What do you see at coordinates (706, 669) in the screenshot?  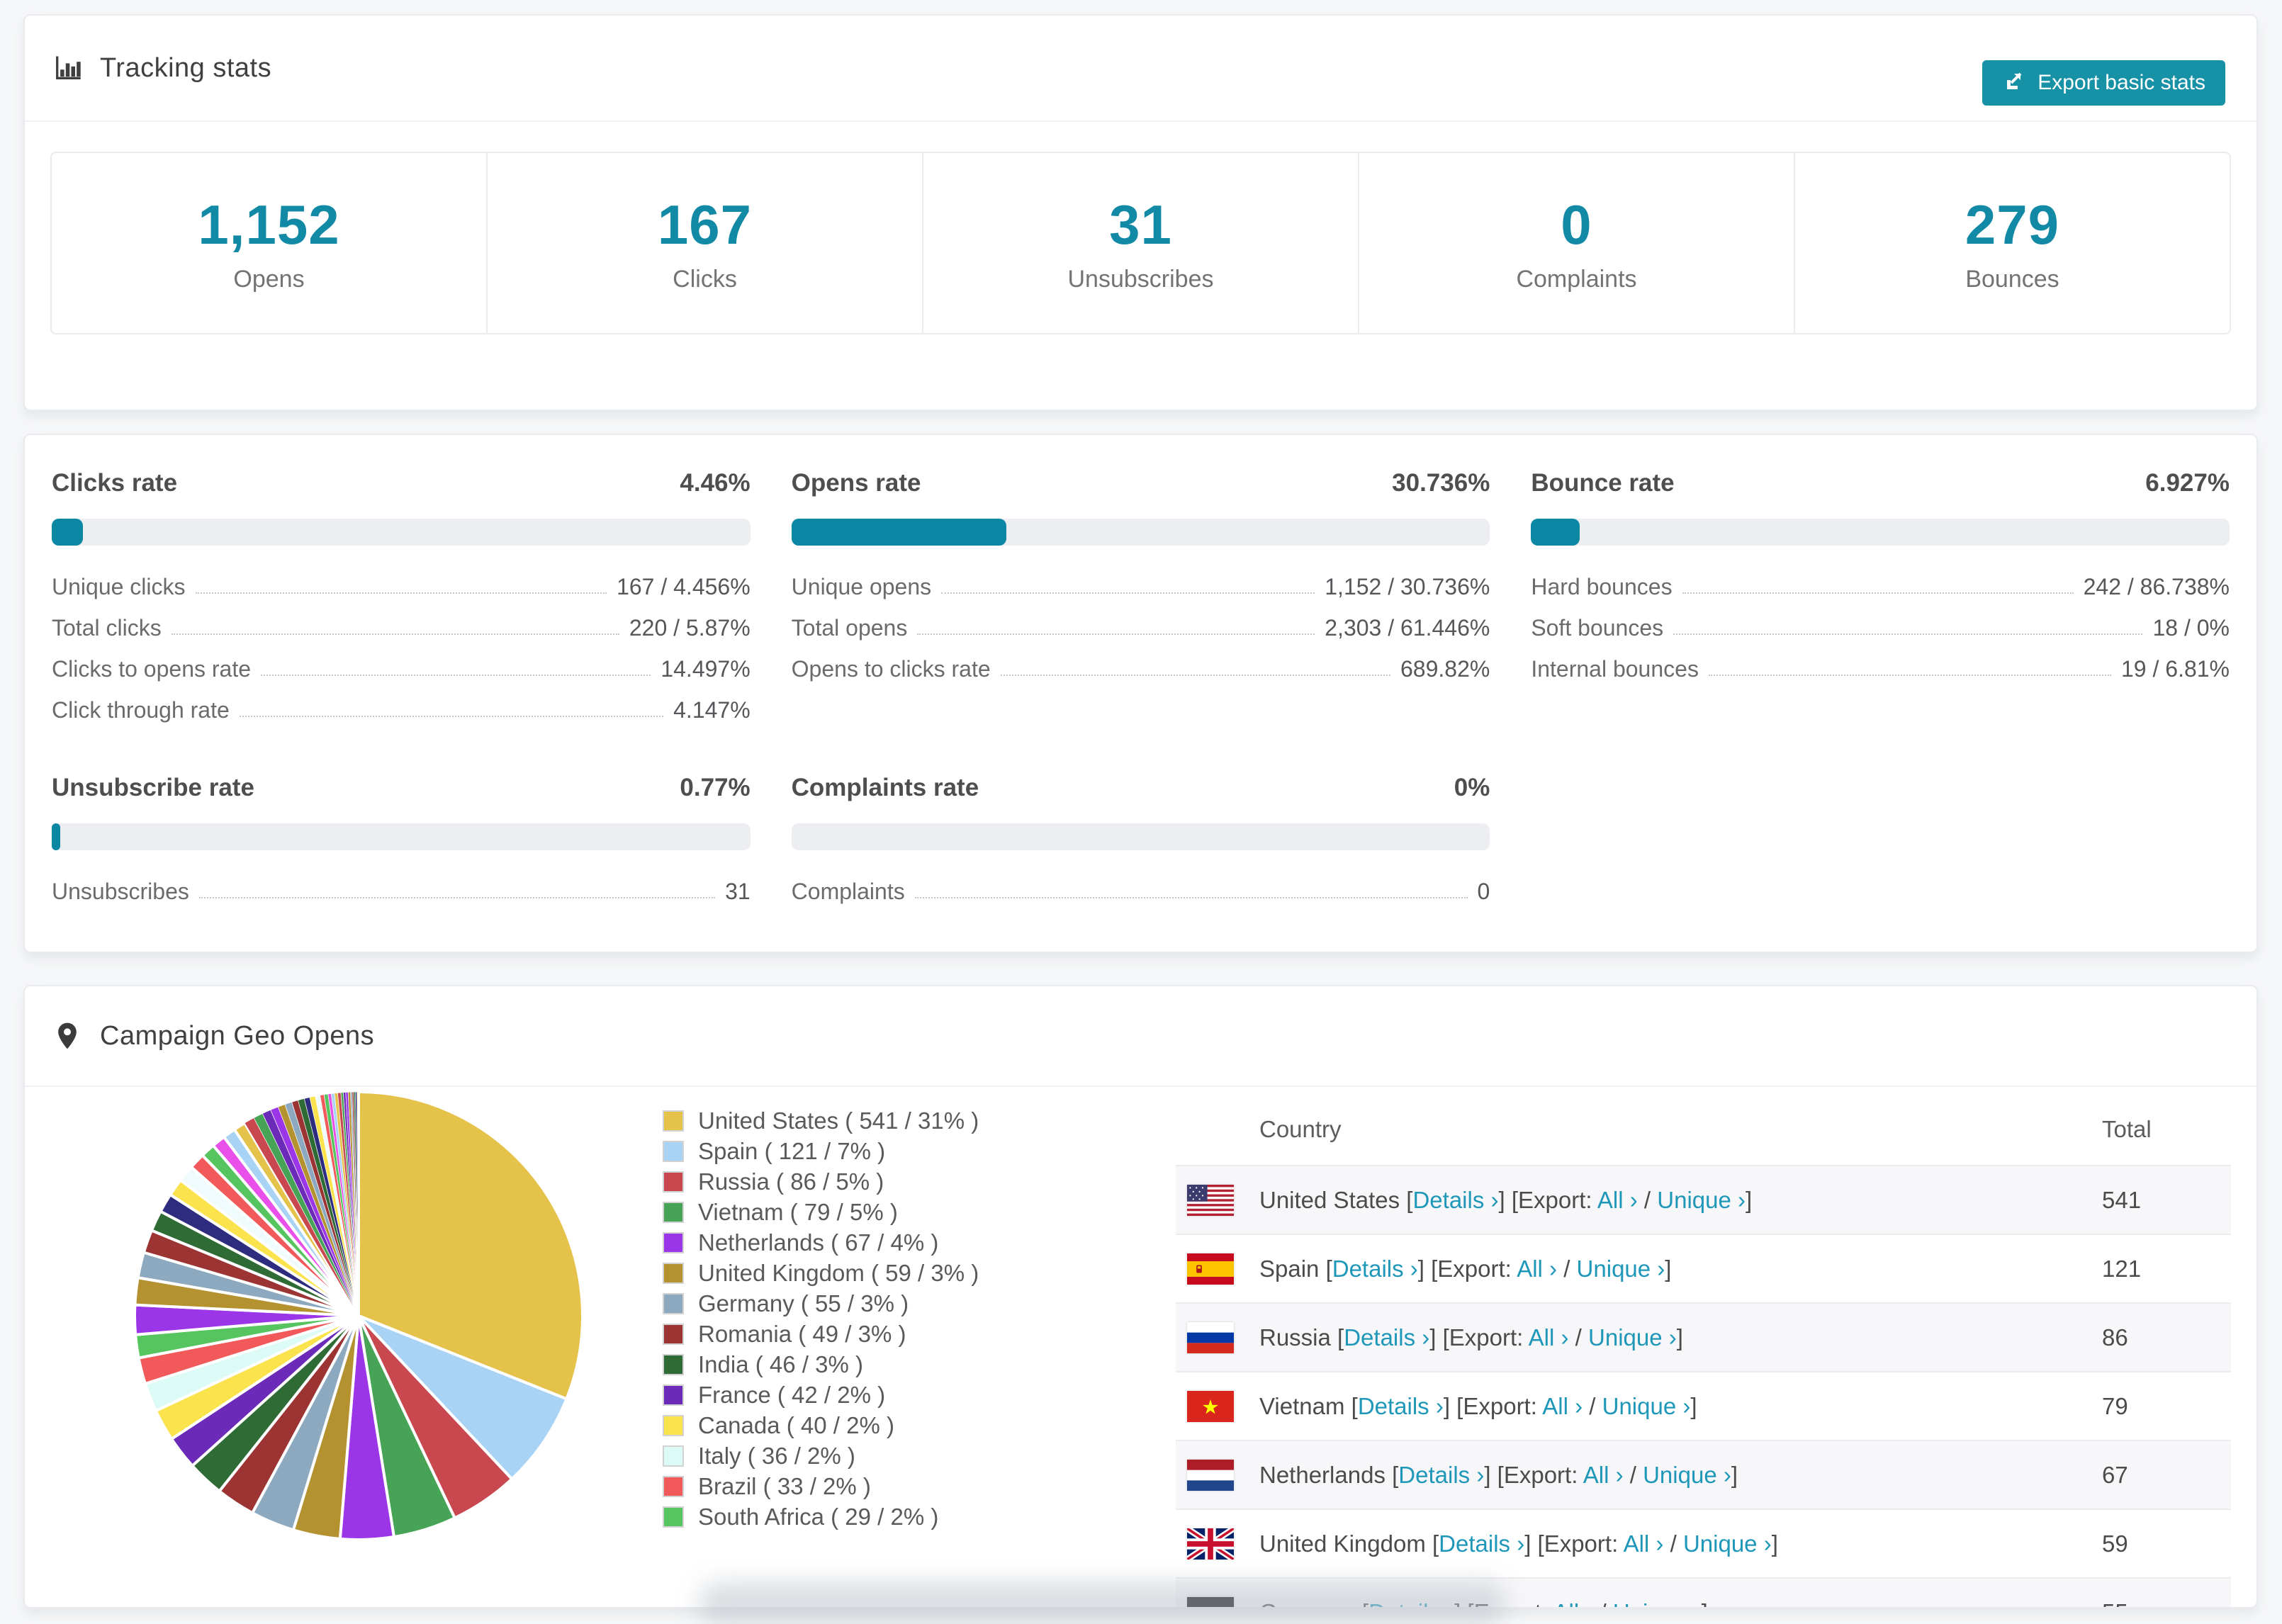 I see `rate-detail-value: 14.497%` at bounding box center [706, 669].